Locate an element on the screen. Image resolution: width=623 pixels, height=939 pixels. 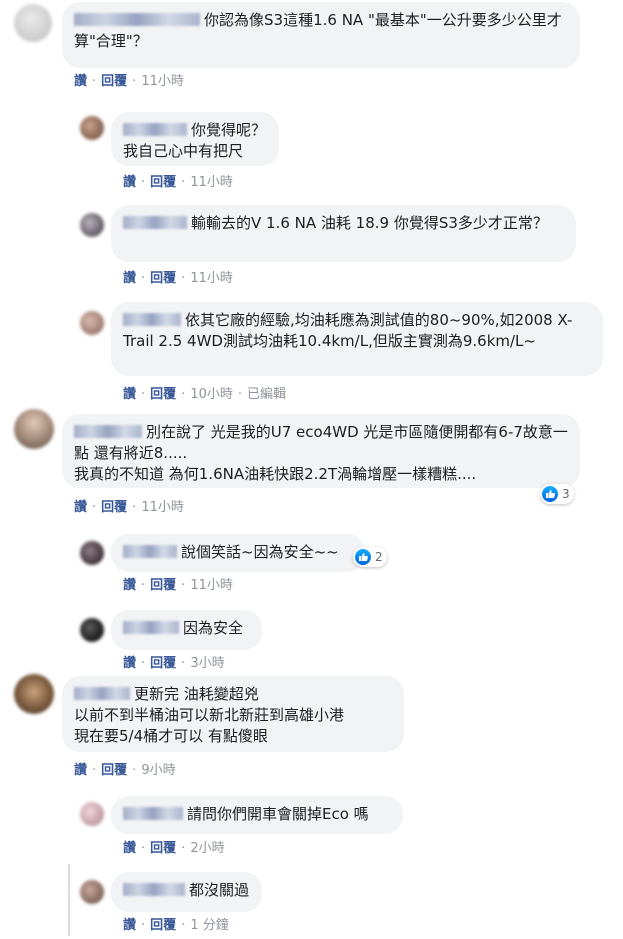
comment-bubble: 因為安全 is located at coordinates (186, 630).